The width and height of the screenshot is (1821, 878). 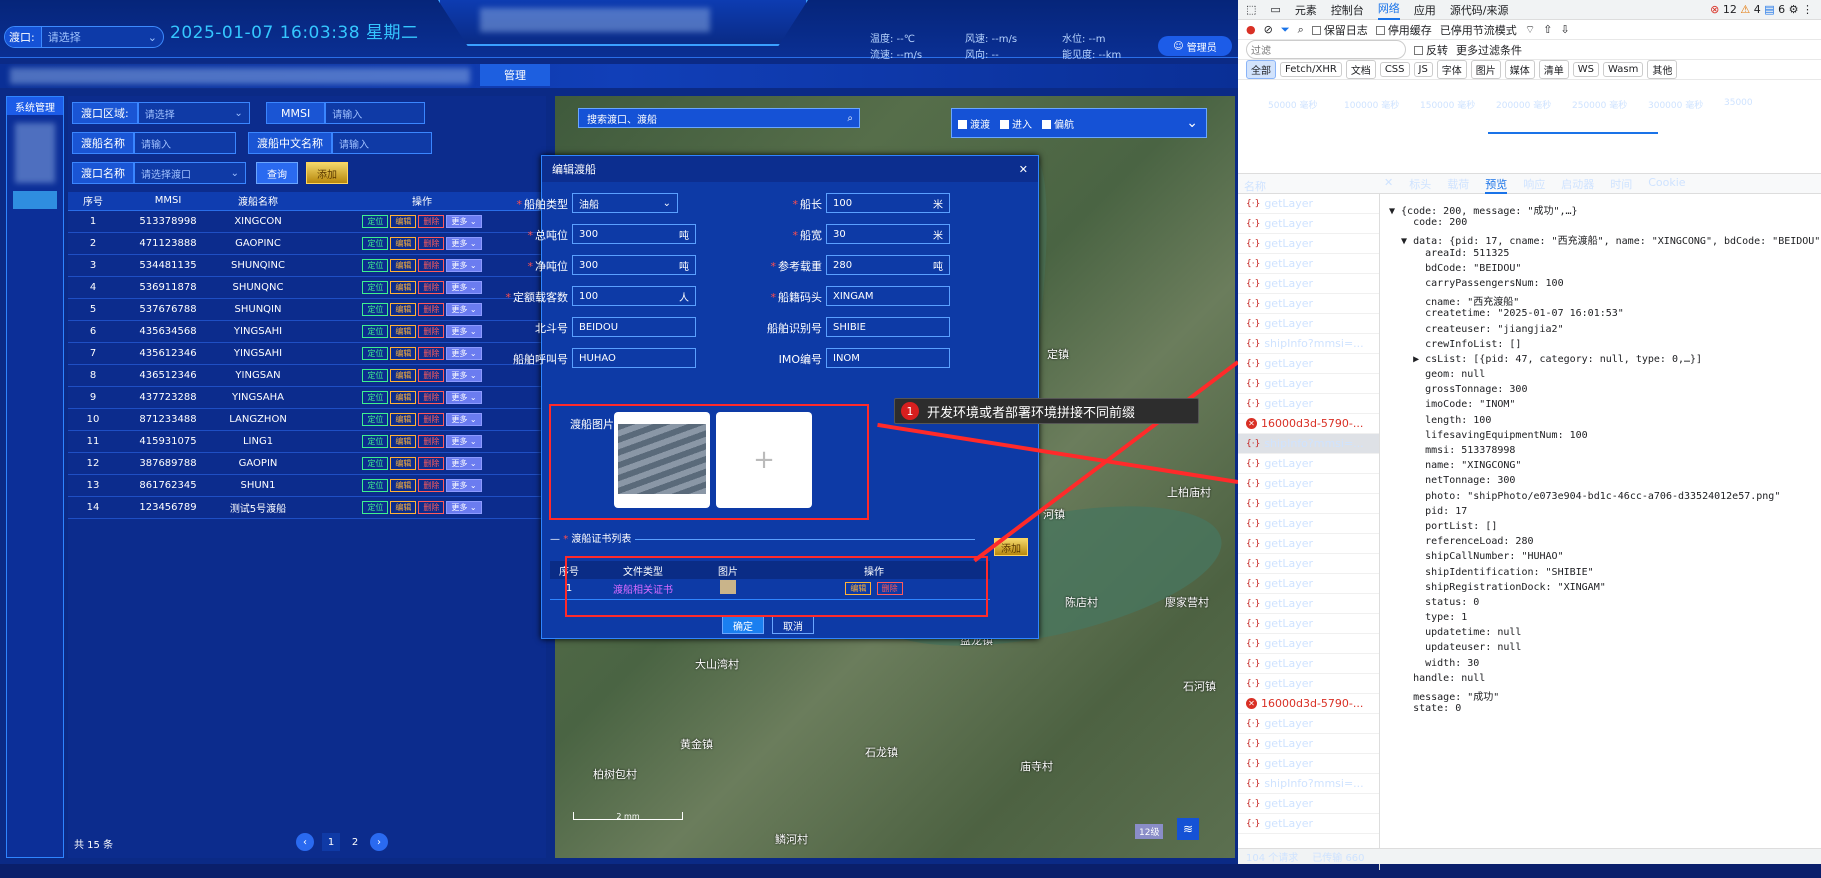 I want to click on gear-icon: ⚙, so click(x=1794, y=9).